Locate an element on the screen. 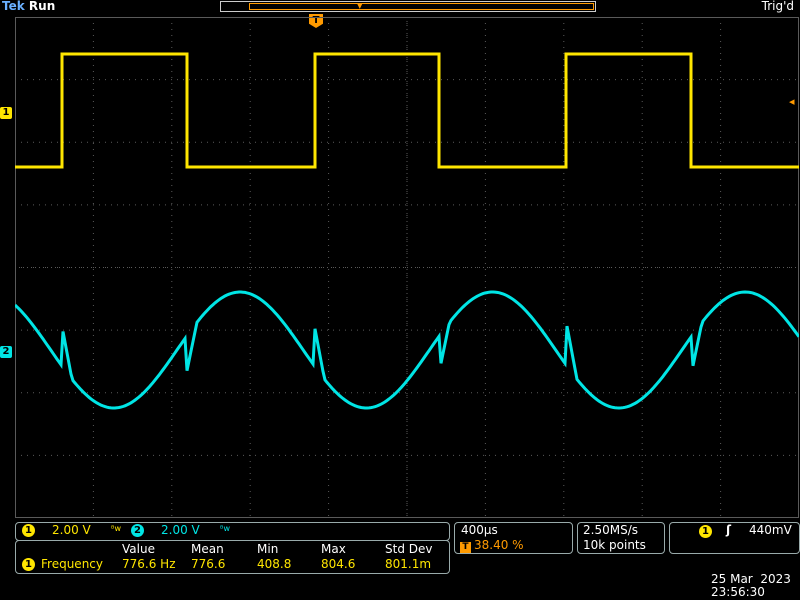 The image size is (800, 600). meas-header-stddev: Std Dev is located at coordinates (409, 549).